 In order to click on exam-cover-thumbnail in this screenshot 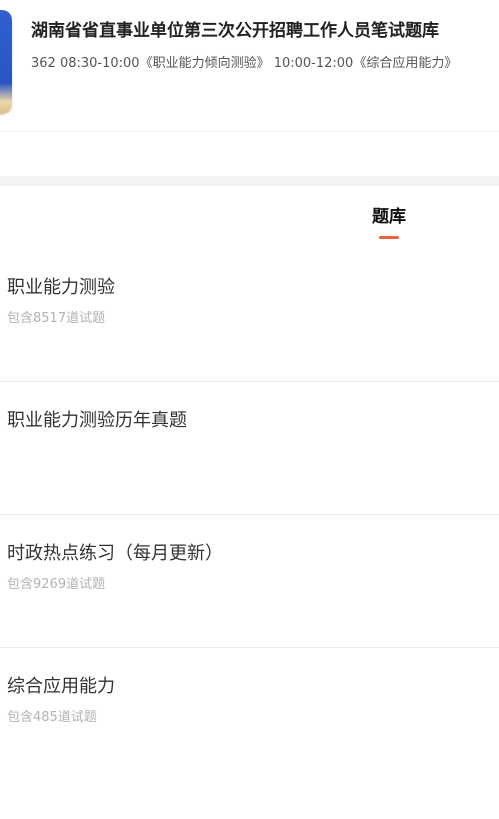, I will do `click(6, 62)`.